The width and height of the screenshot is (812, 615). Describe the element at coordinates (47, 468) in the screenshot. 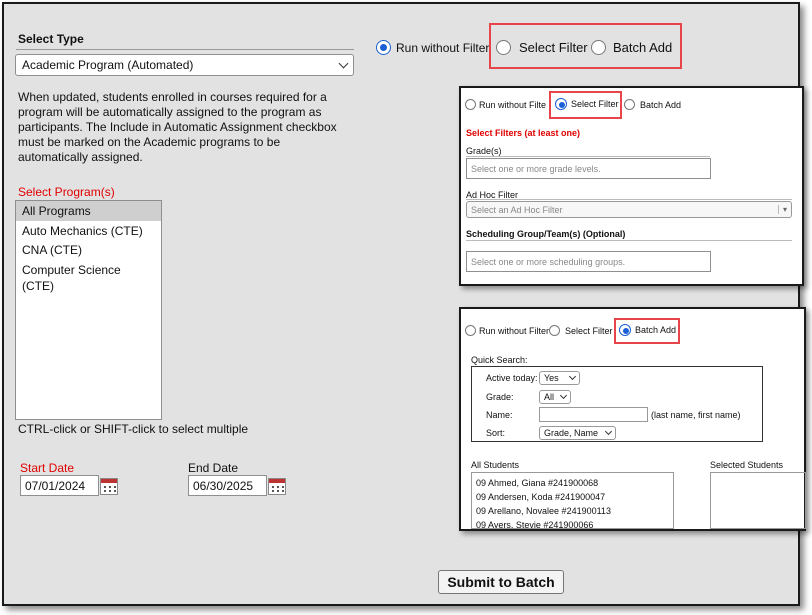

I see `start-date-label: Start Date` at that location.